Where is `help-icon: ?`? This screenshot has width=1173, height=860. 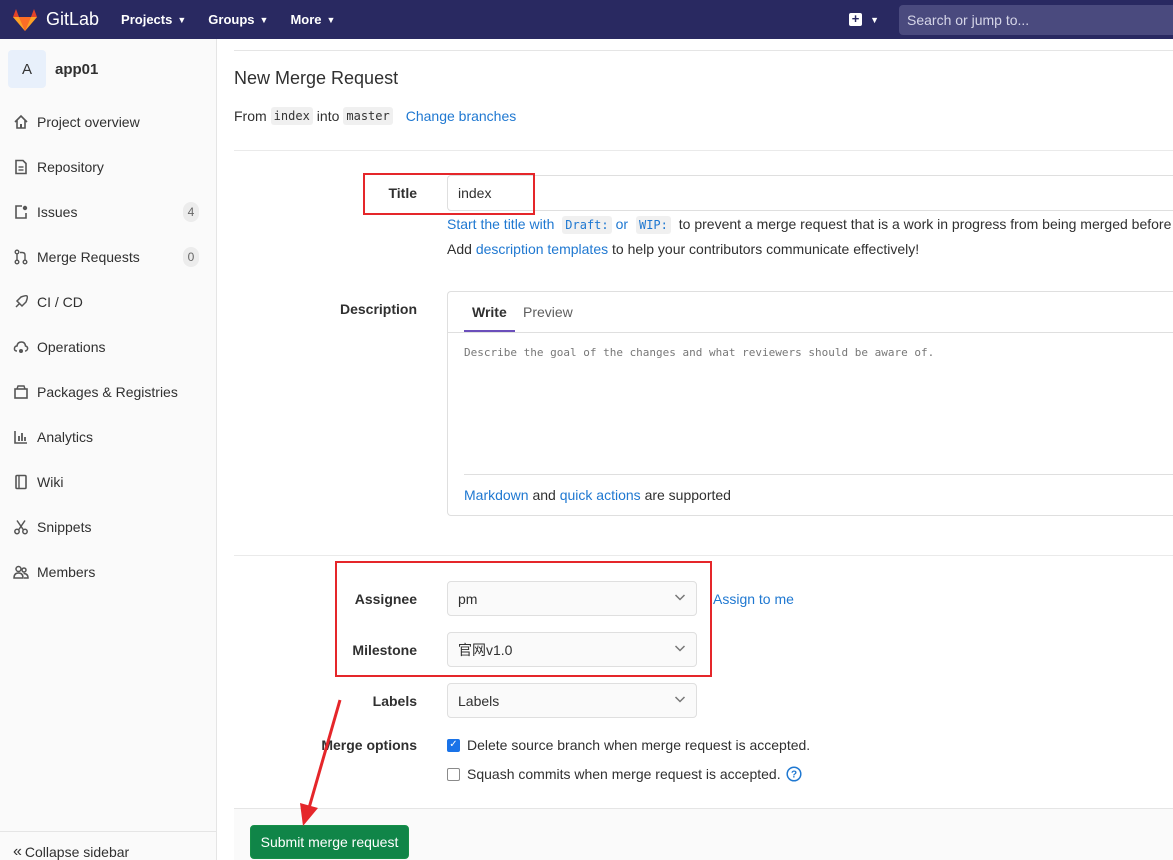
help-icon: ? is located at coordinates (794, 774).